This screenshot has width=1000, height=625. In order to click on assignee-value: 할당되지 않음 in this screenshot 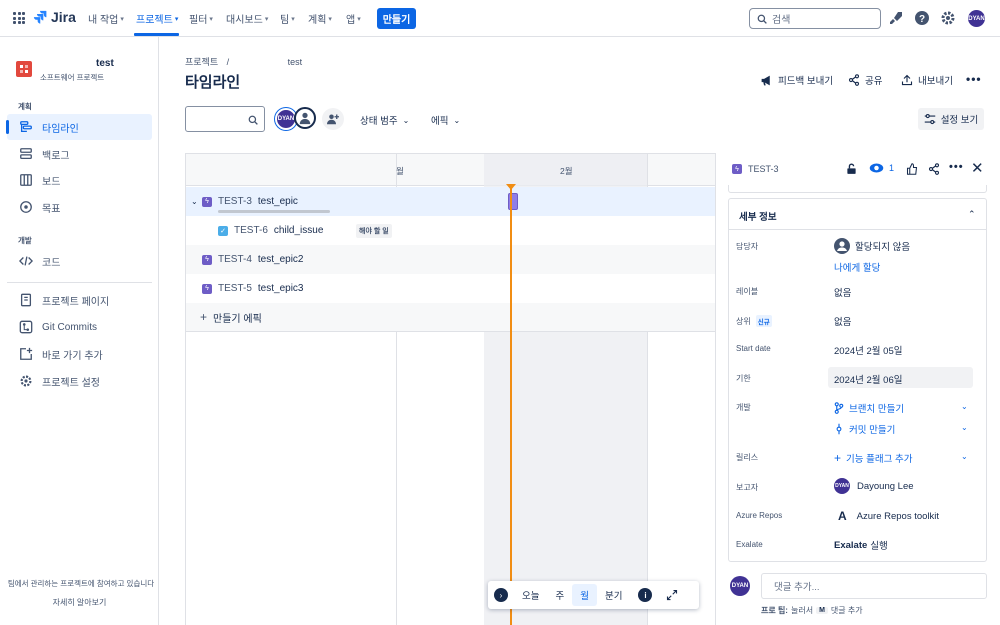, I will do `click(872, 246)`.